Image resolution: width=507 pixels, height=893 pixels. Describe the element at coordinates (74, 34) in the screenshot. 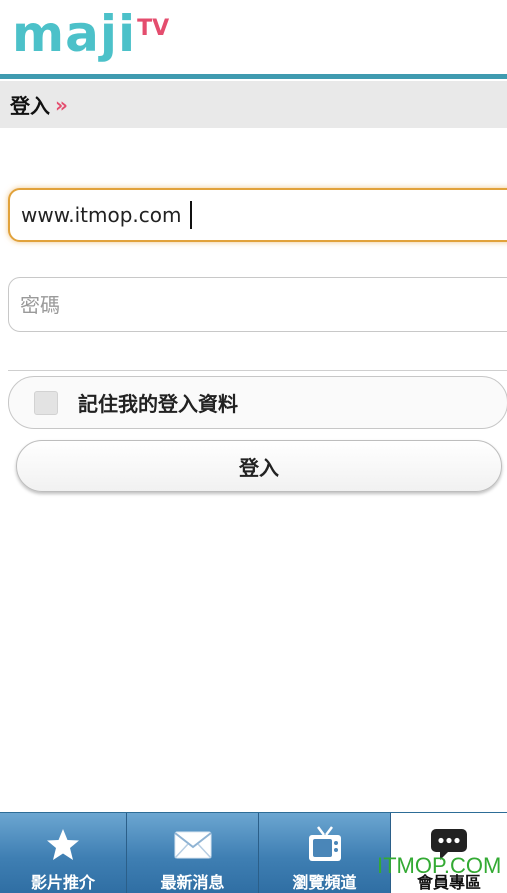

I see `logo-text: maji` at that location.